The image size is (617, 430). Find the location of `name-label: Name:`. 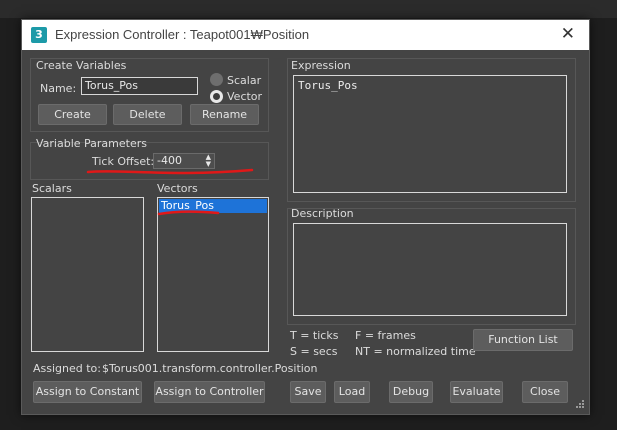

name-label: Name: is located at coordinates (58, 88).